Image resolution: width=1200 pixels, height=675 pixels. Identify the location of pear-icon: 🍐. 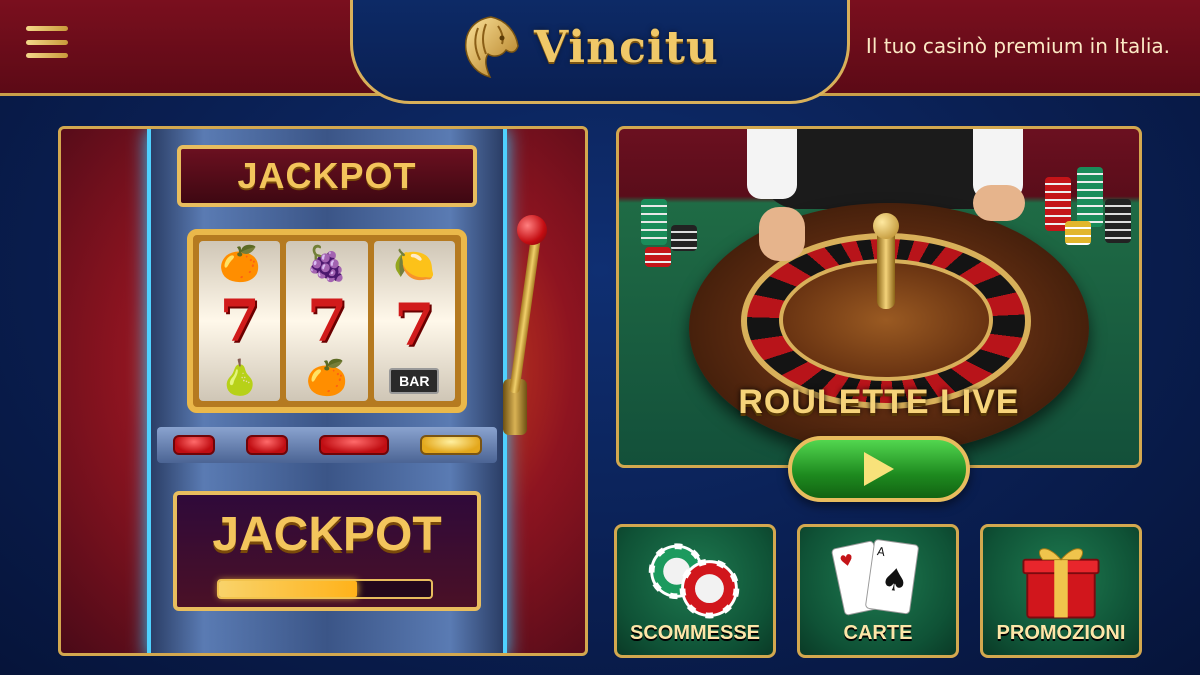
(239, 378).